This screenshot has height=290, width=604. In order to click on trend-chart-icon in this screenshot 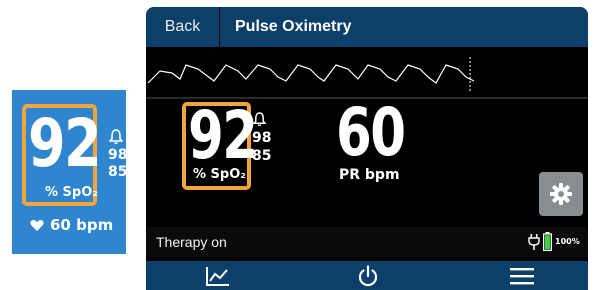, I will do `click(217, 276)`.